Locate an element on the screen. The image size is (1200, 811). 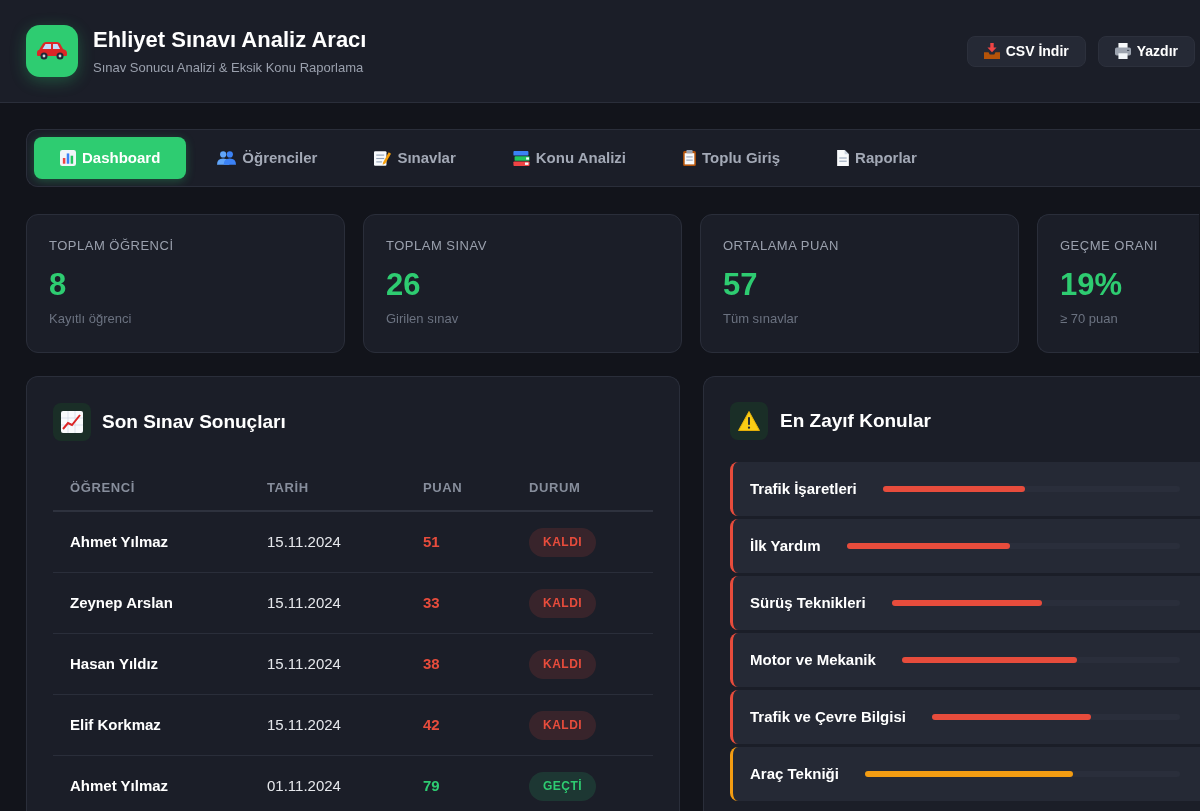
document-icon is located at coordinates (843, 158).